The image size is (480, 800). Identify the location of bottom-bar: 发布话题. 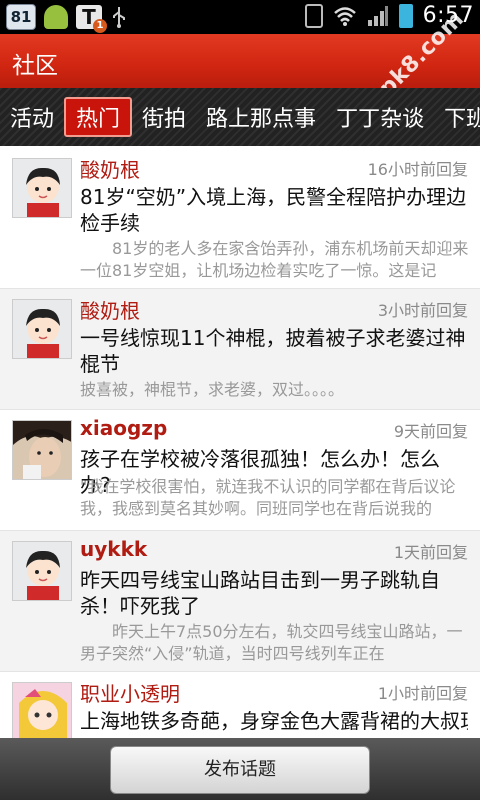
(240, 769).